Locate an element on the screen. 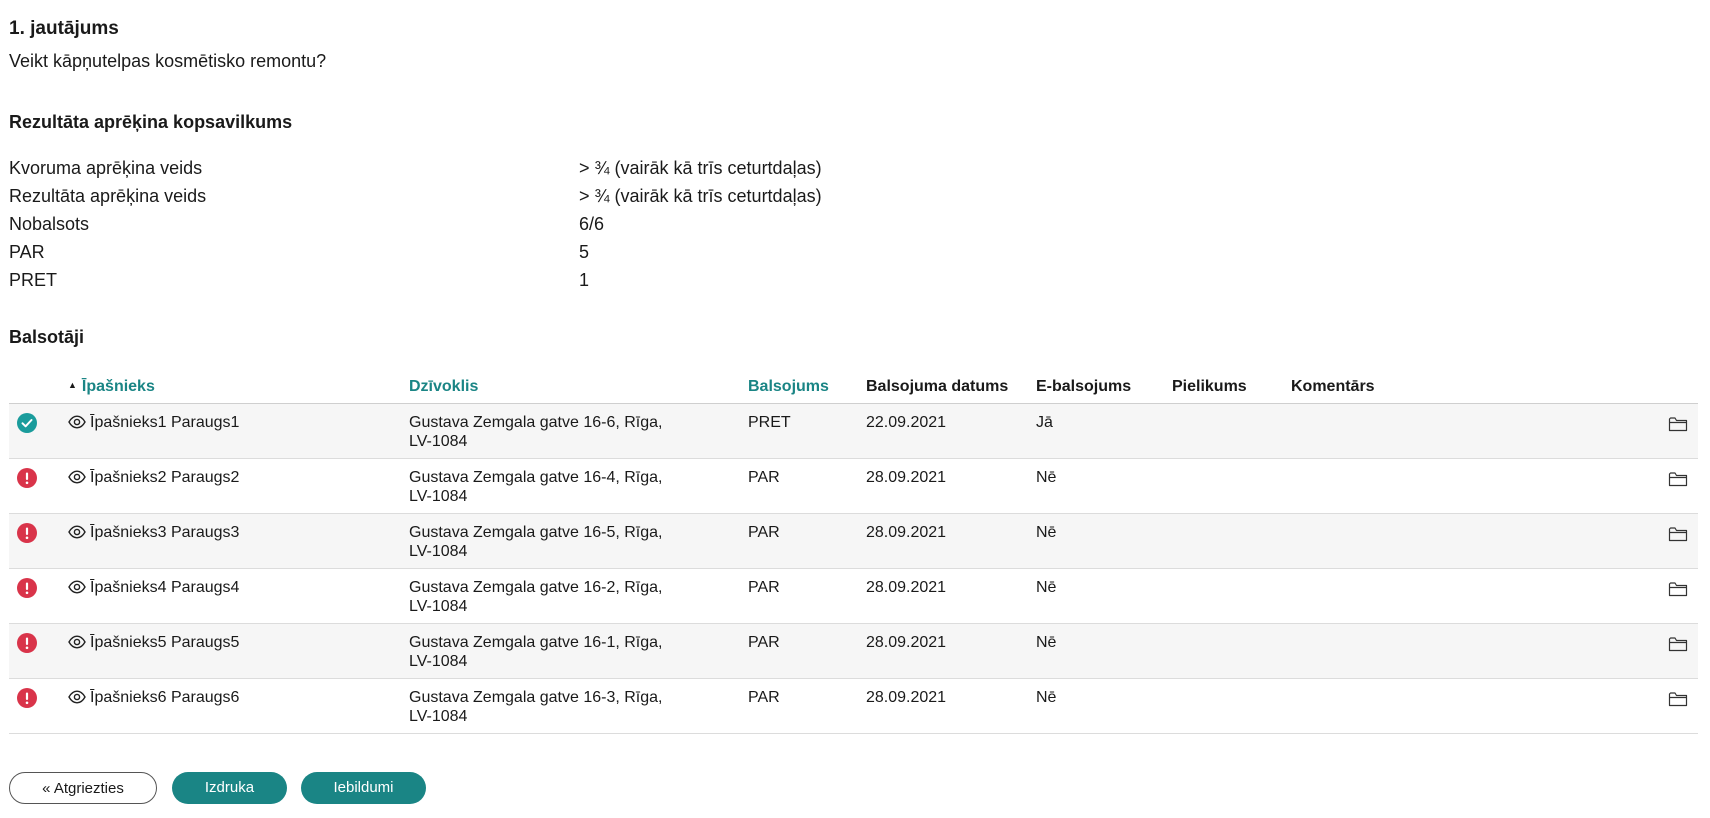 The height and width of the screenshot is (818, 1710). print-button: Izdruka is located at coordinates (229, 788).